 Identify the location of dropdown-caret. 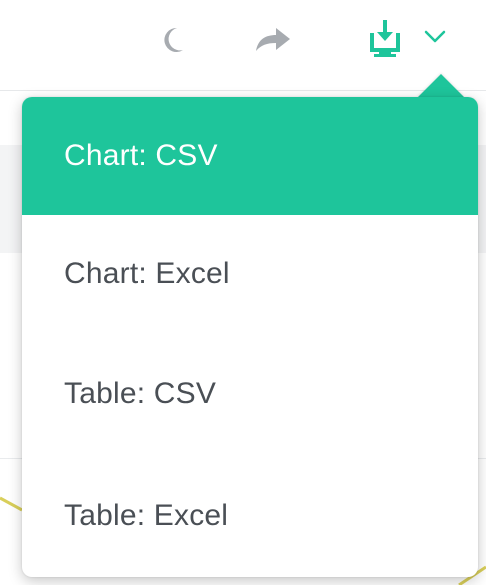
(441, 86).